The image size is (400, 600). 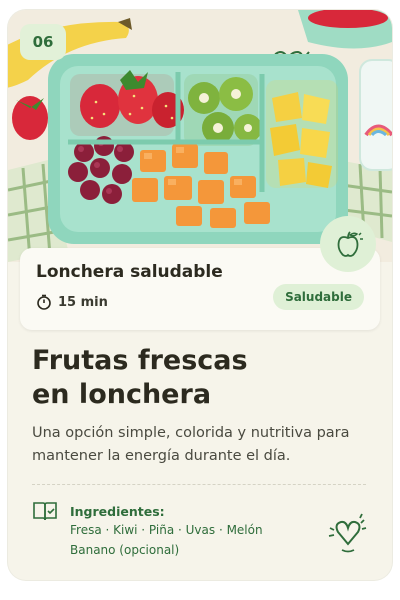 I want to click on apple-icon, so click(x=350, y=244).